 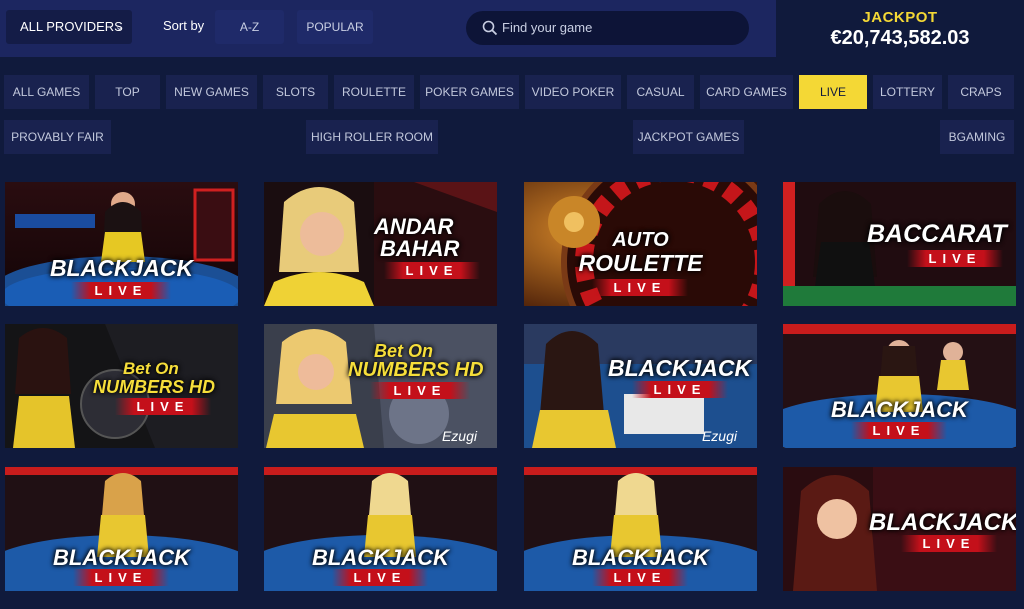 What do you see at coordinates (900, 17) in the screenshot?
I see `jackpot-label: JACKPOT` at bounding box center [900, 17].